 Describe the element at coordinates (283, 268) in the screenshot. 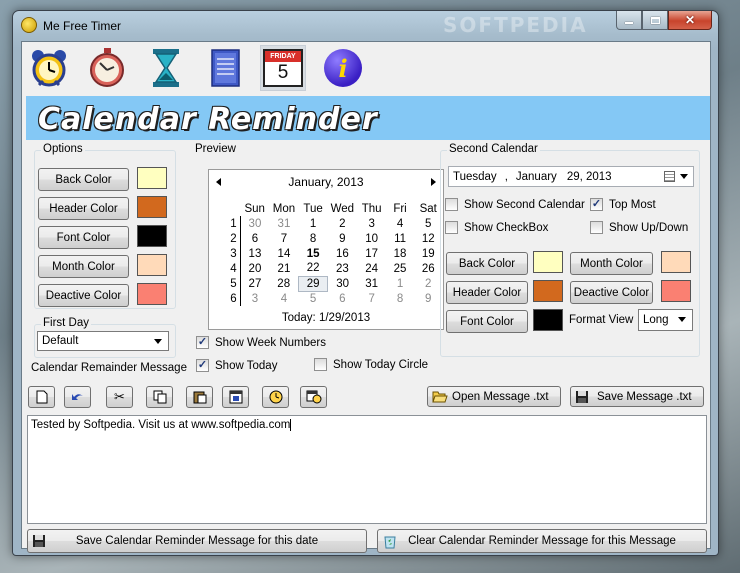

I see `calendar-day: 21` at that location.